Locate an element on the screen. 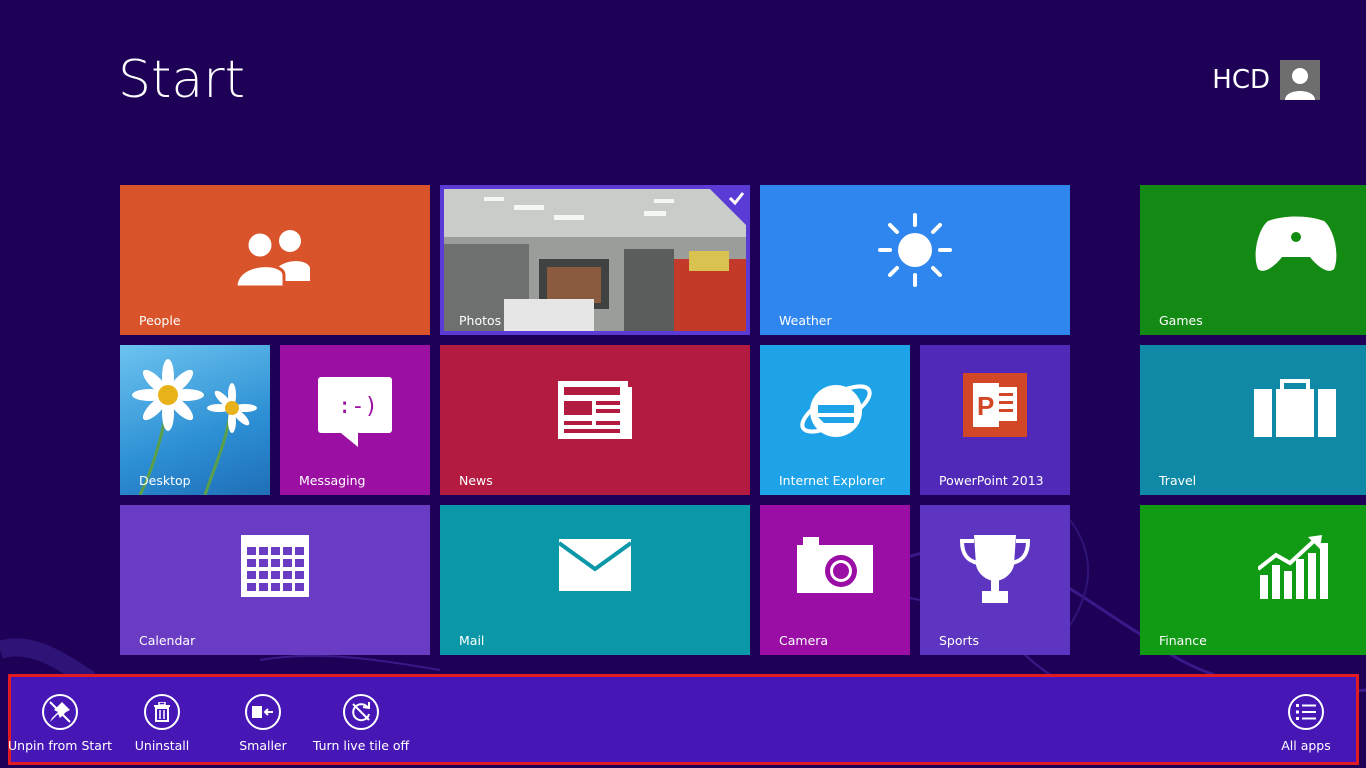  tile-label: Sports is located at coordinates (959, 640).